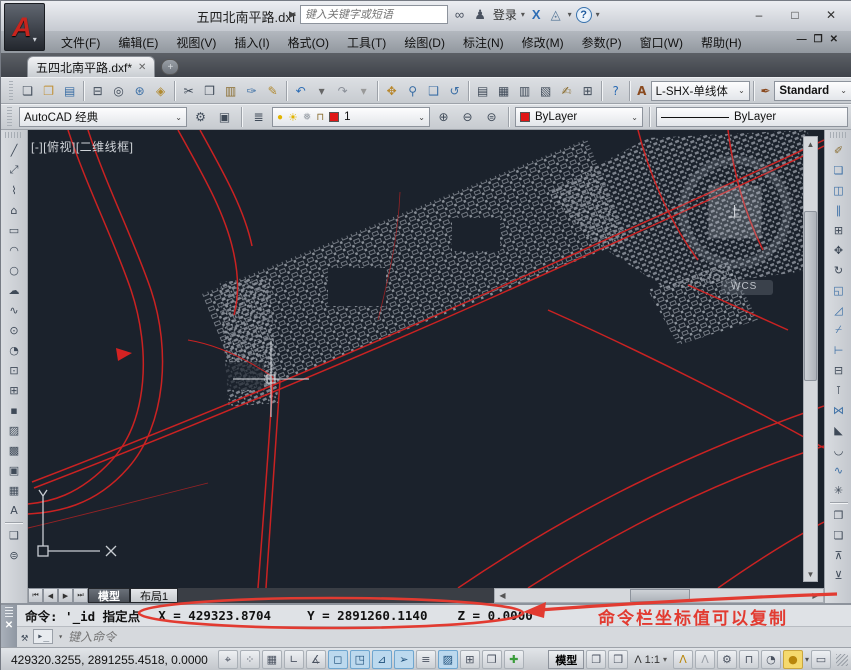  I want to click on menu-format: 格式(O), so click(308, 42).